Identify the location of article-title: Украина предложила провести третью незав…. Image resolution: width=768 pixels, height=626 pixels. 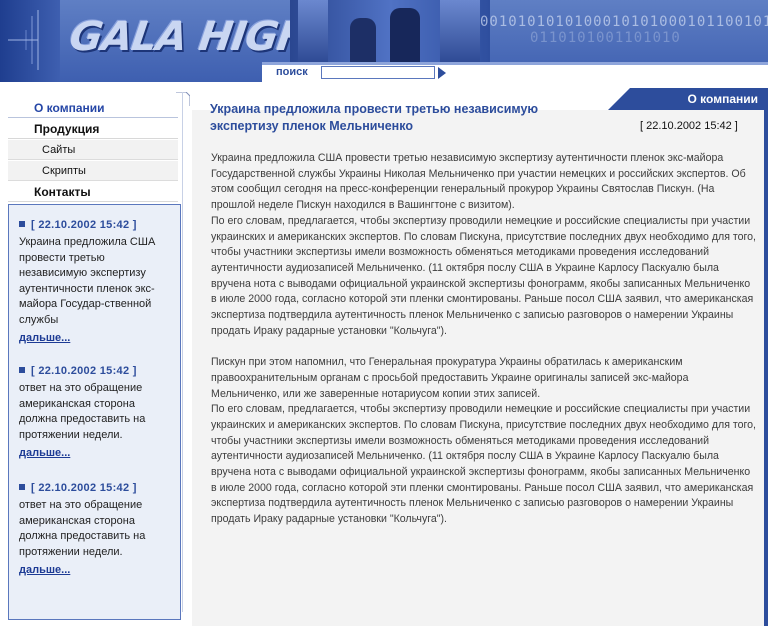
(374, 117).